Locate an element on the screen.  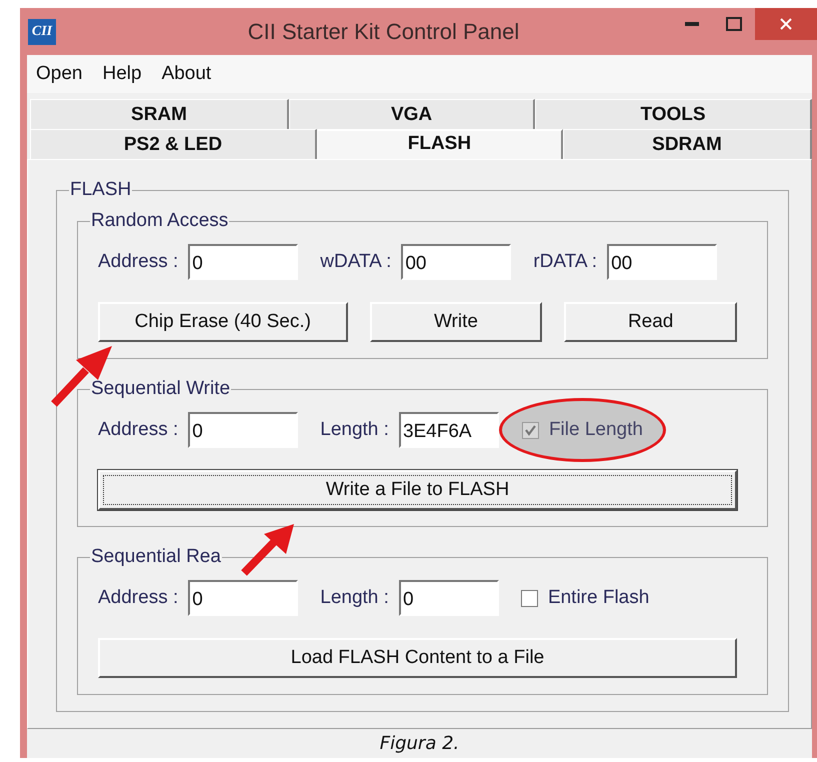
tab: FLASH is located at coordinates (439, 144).